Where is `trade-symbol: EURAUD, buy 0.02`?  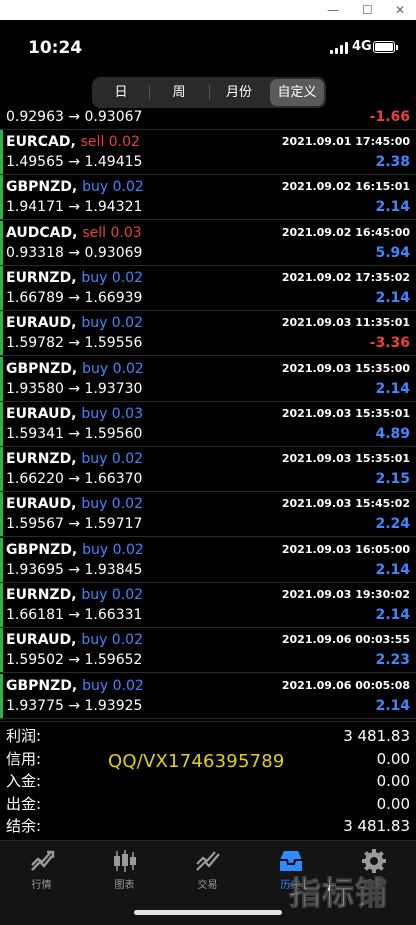
trade-symbol: EURAUD, buy 0.02 is located at coordinates (74, 323).